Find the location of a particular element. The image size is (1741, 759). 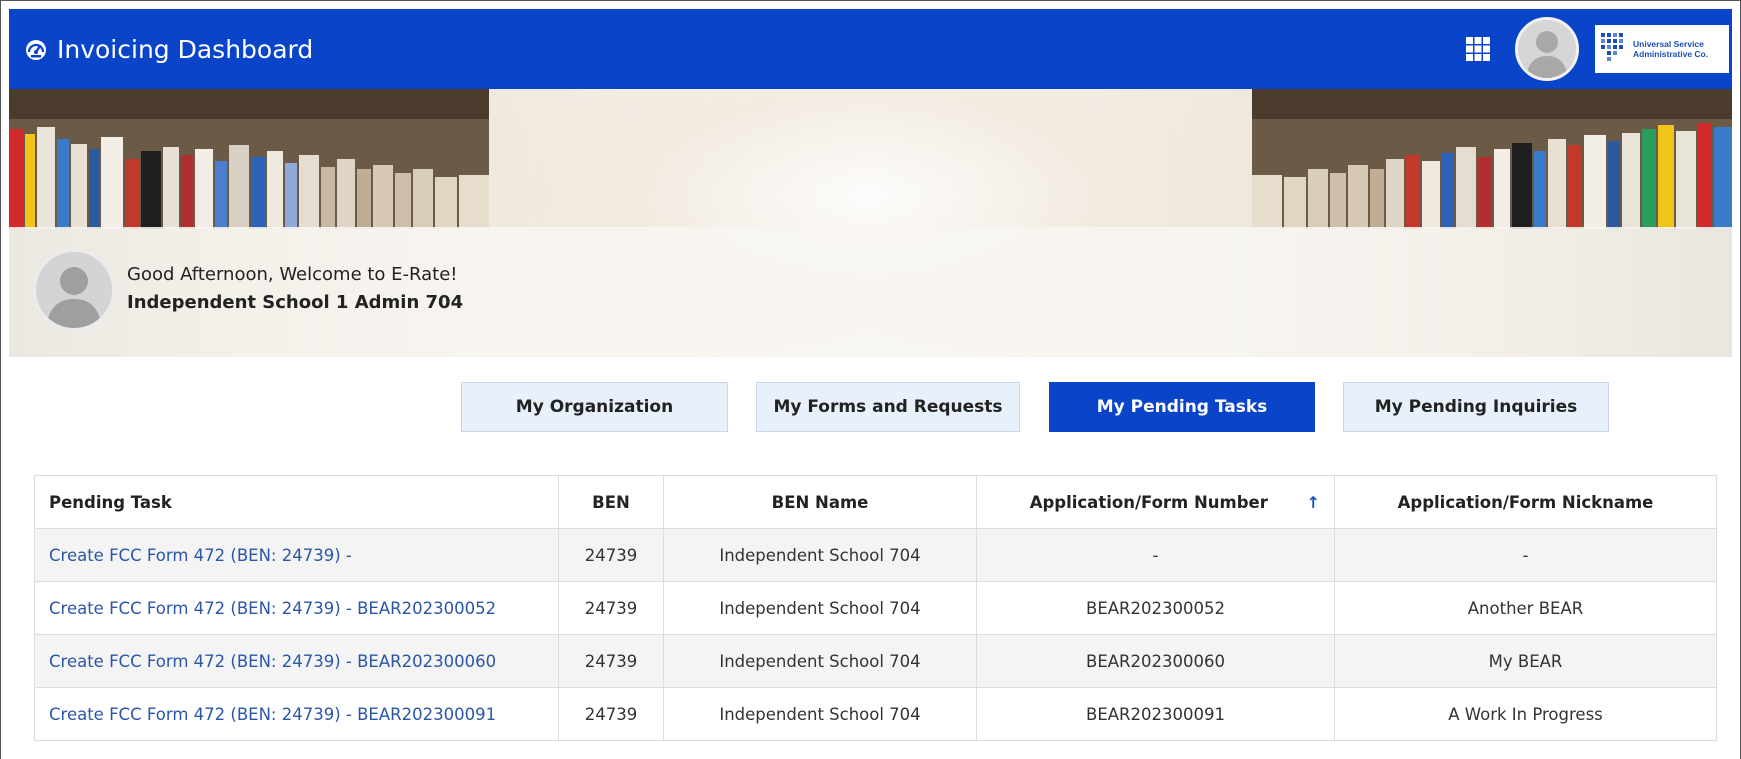

user-name: Independent School 1 Admin 704 is located at coordinates (295, 302).